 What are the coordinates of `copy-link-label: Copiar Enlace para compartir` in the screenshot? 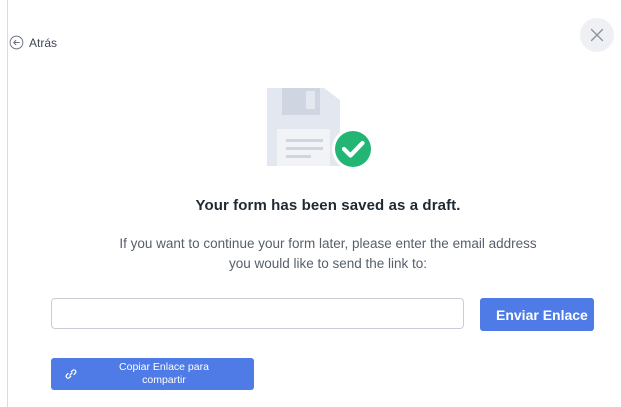 It's located at (164, 373).